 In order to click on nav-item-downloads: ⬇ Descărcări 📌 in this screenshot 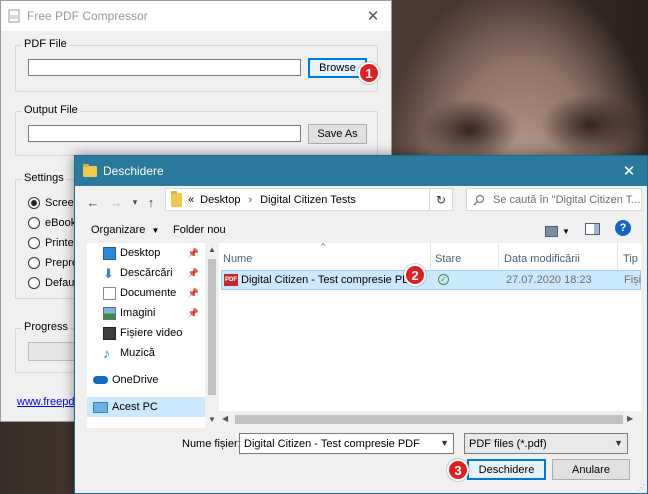, I will do `click(146, 273)`.